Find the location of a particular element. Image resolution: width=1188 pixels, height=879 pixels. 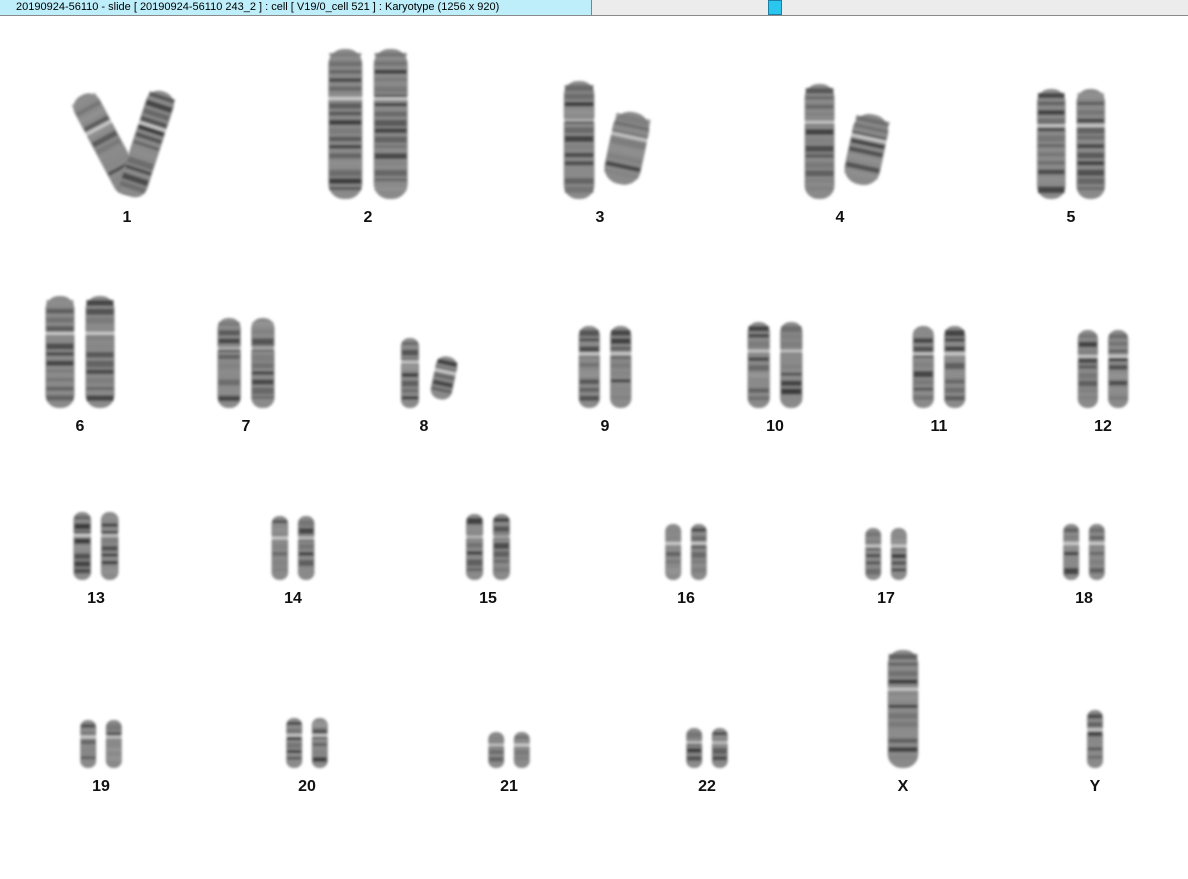

chromosome-label: Y is located at coordinates (1095, 786).